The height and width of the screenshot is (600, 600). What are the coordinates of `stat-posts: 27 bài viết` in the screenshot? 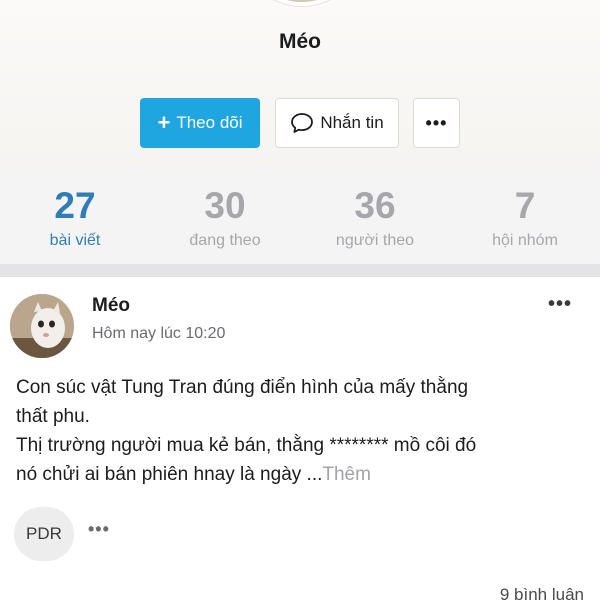 It's located at (75, 215).